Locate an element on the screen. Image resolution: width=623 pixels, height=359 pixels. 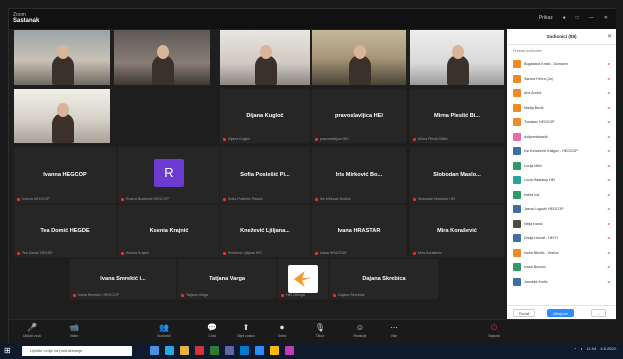
clock-time: 11:04 is located at coordinates (592, 348).